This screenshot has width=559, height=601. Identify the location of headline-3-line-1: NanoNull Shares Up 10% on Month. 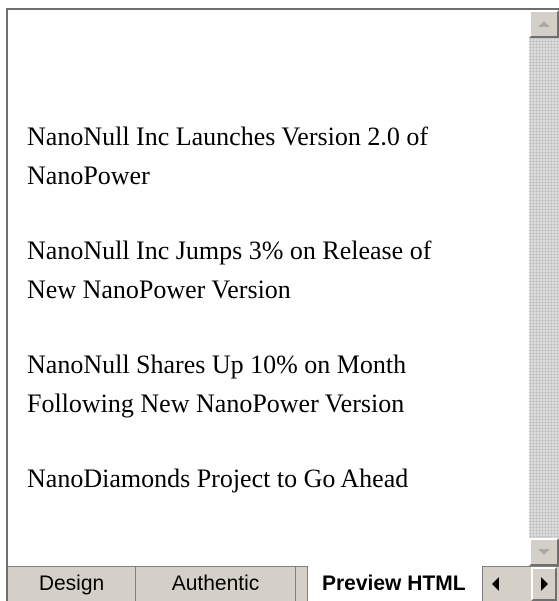
(217, 364).